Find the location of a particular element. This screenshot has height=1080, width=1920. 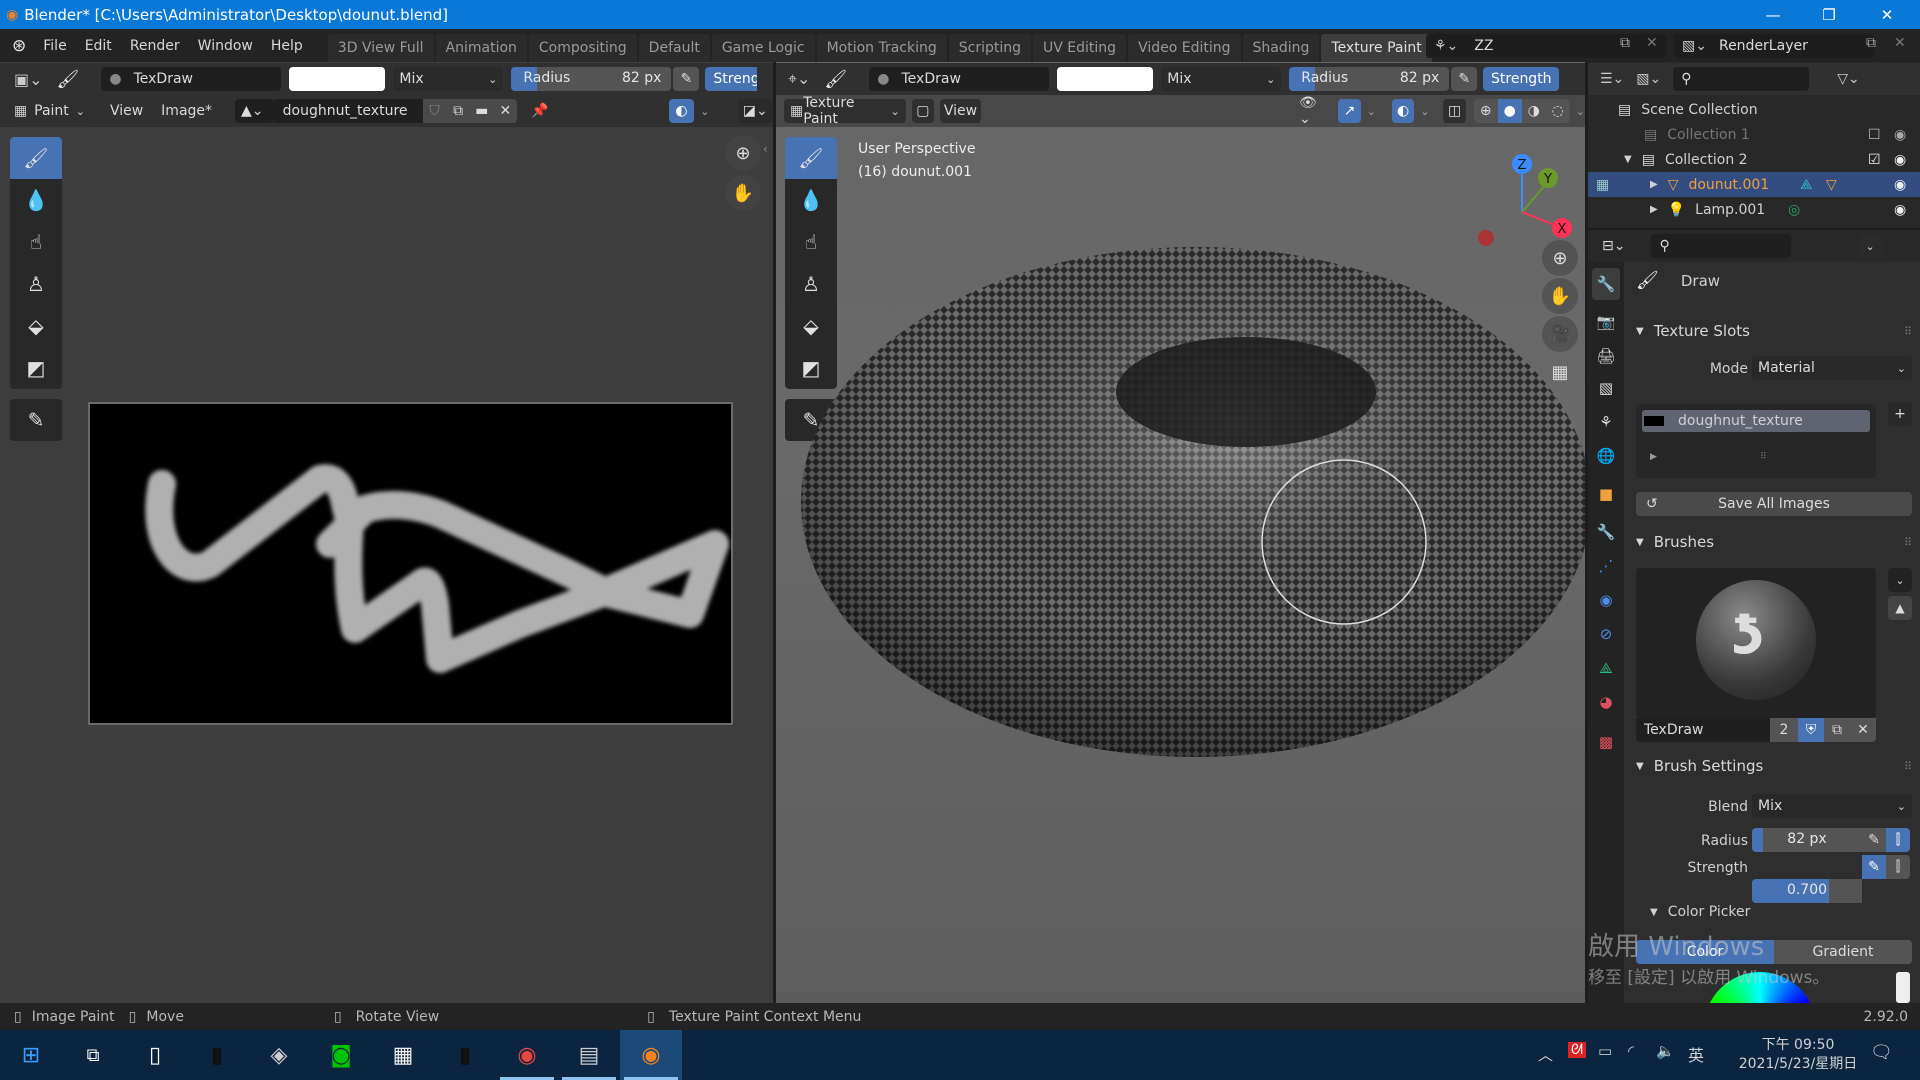

tab-physics: ◉ is located at coordinates (1606, 600).